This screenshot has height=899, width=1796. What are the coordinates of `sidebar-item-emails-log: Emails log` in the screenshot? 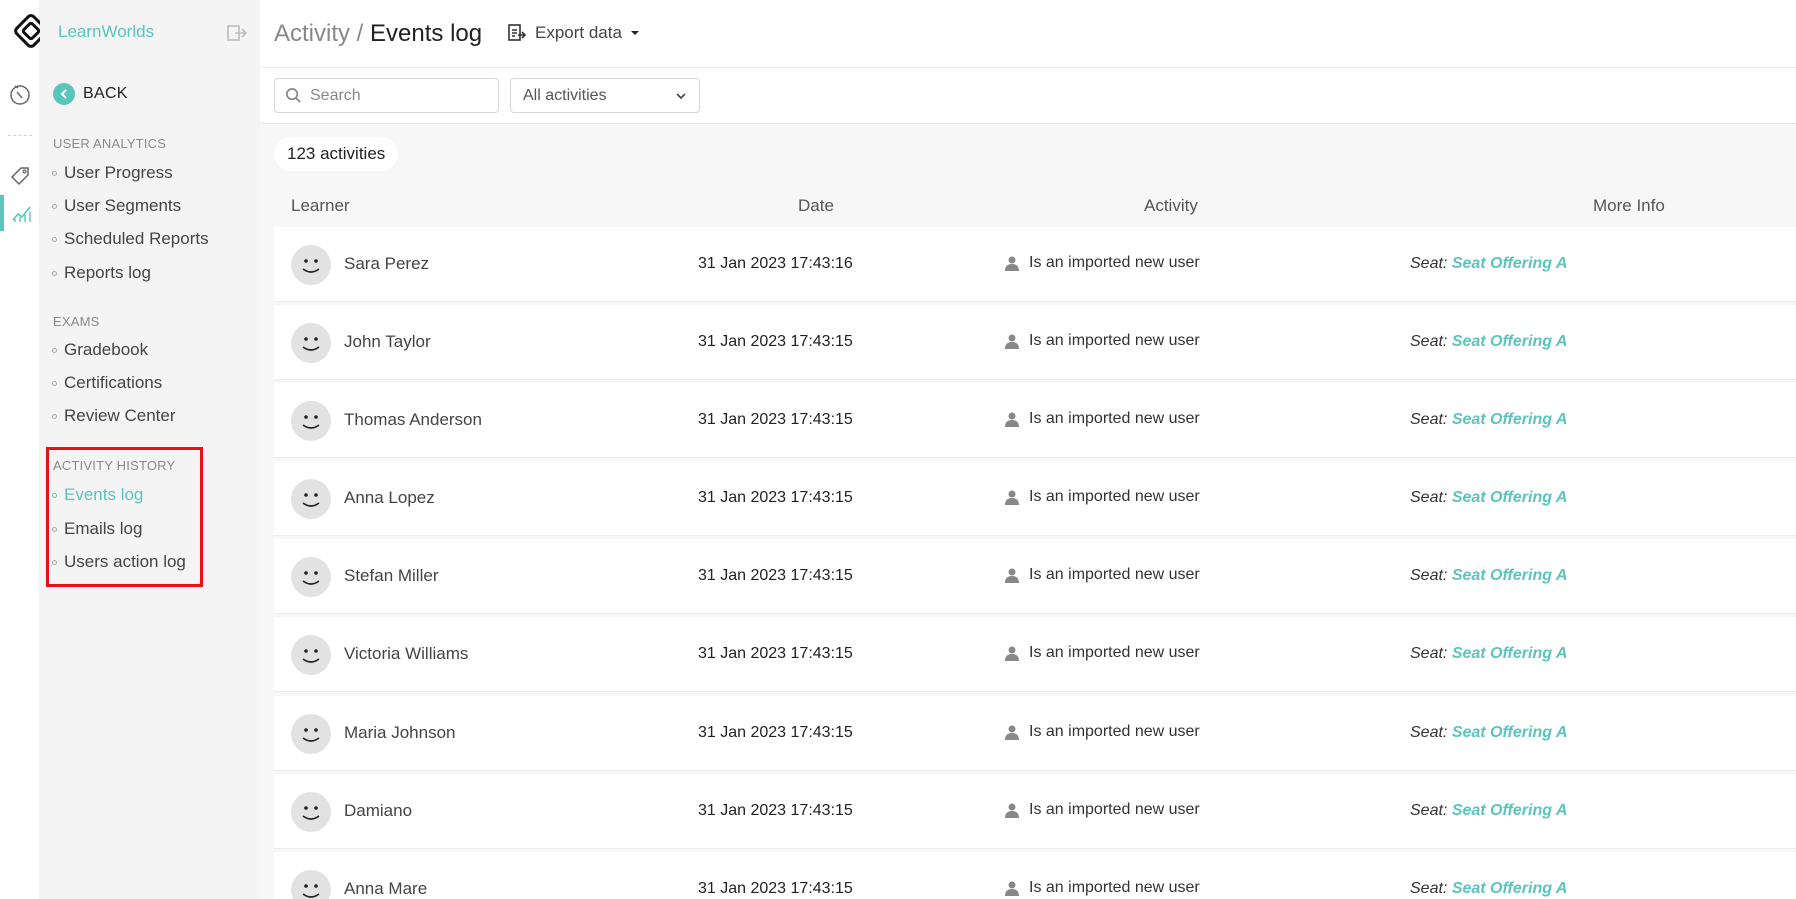 It's located at (97, 529).